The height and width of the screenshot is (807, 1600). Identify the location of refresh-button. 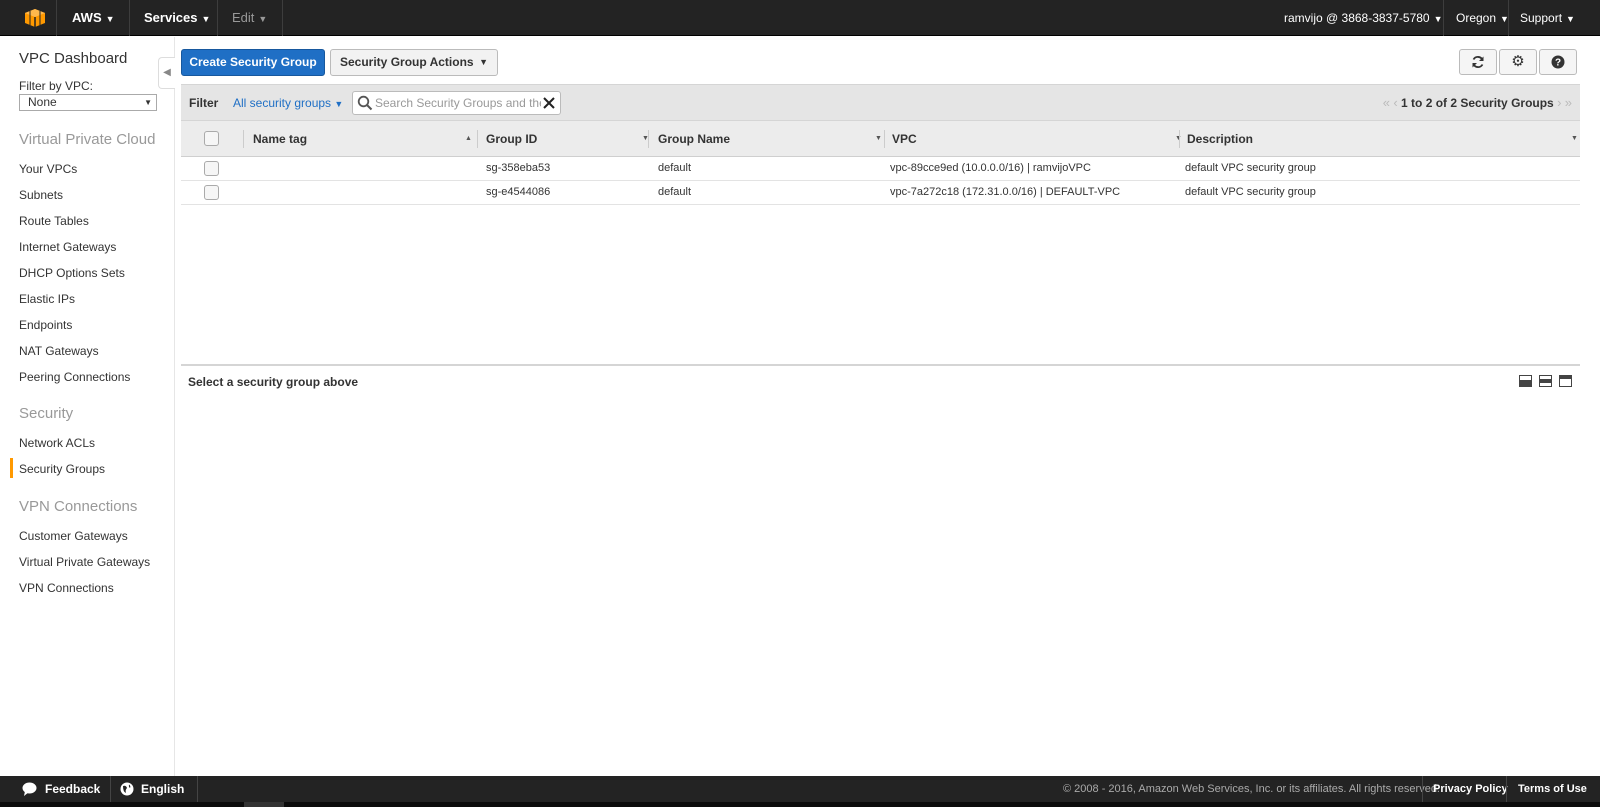
(1478, 62).